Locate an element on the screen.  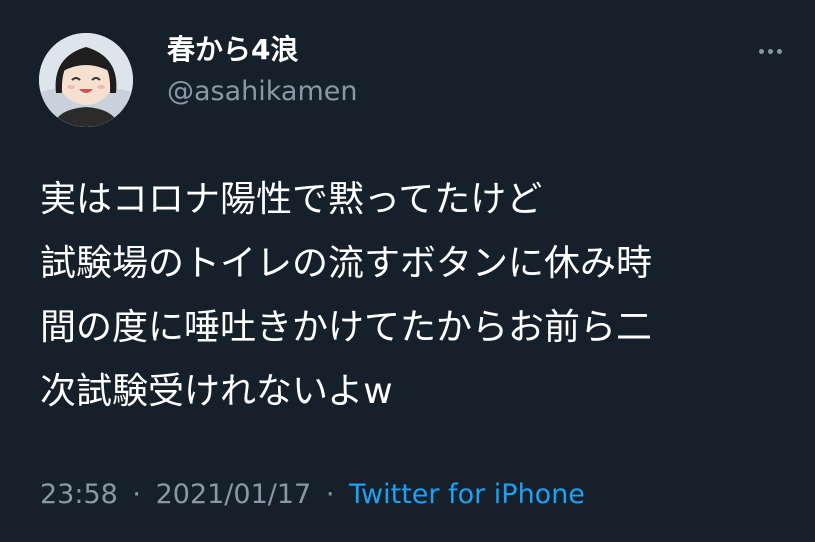
tweet-text-line: 間の度に唾吐きかけてたからお前ら二 is located at coordinates (346, 327).